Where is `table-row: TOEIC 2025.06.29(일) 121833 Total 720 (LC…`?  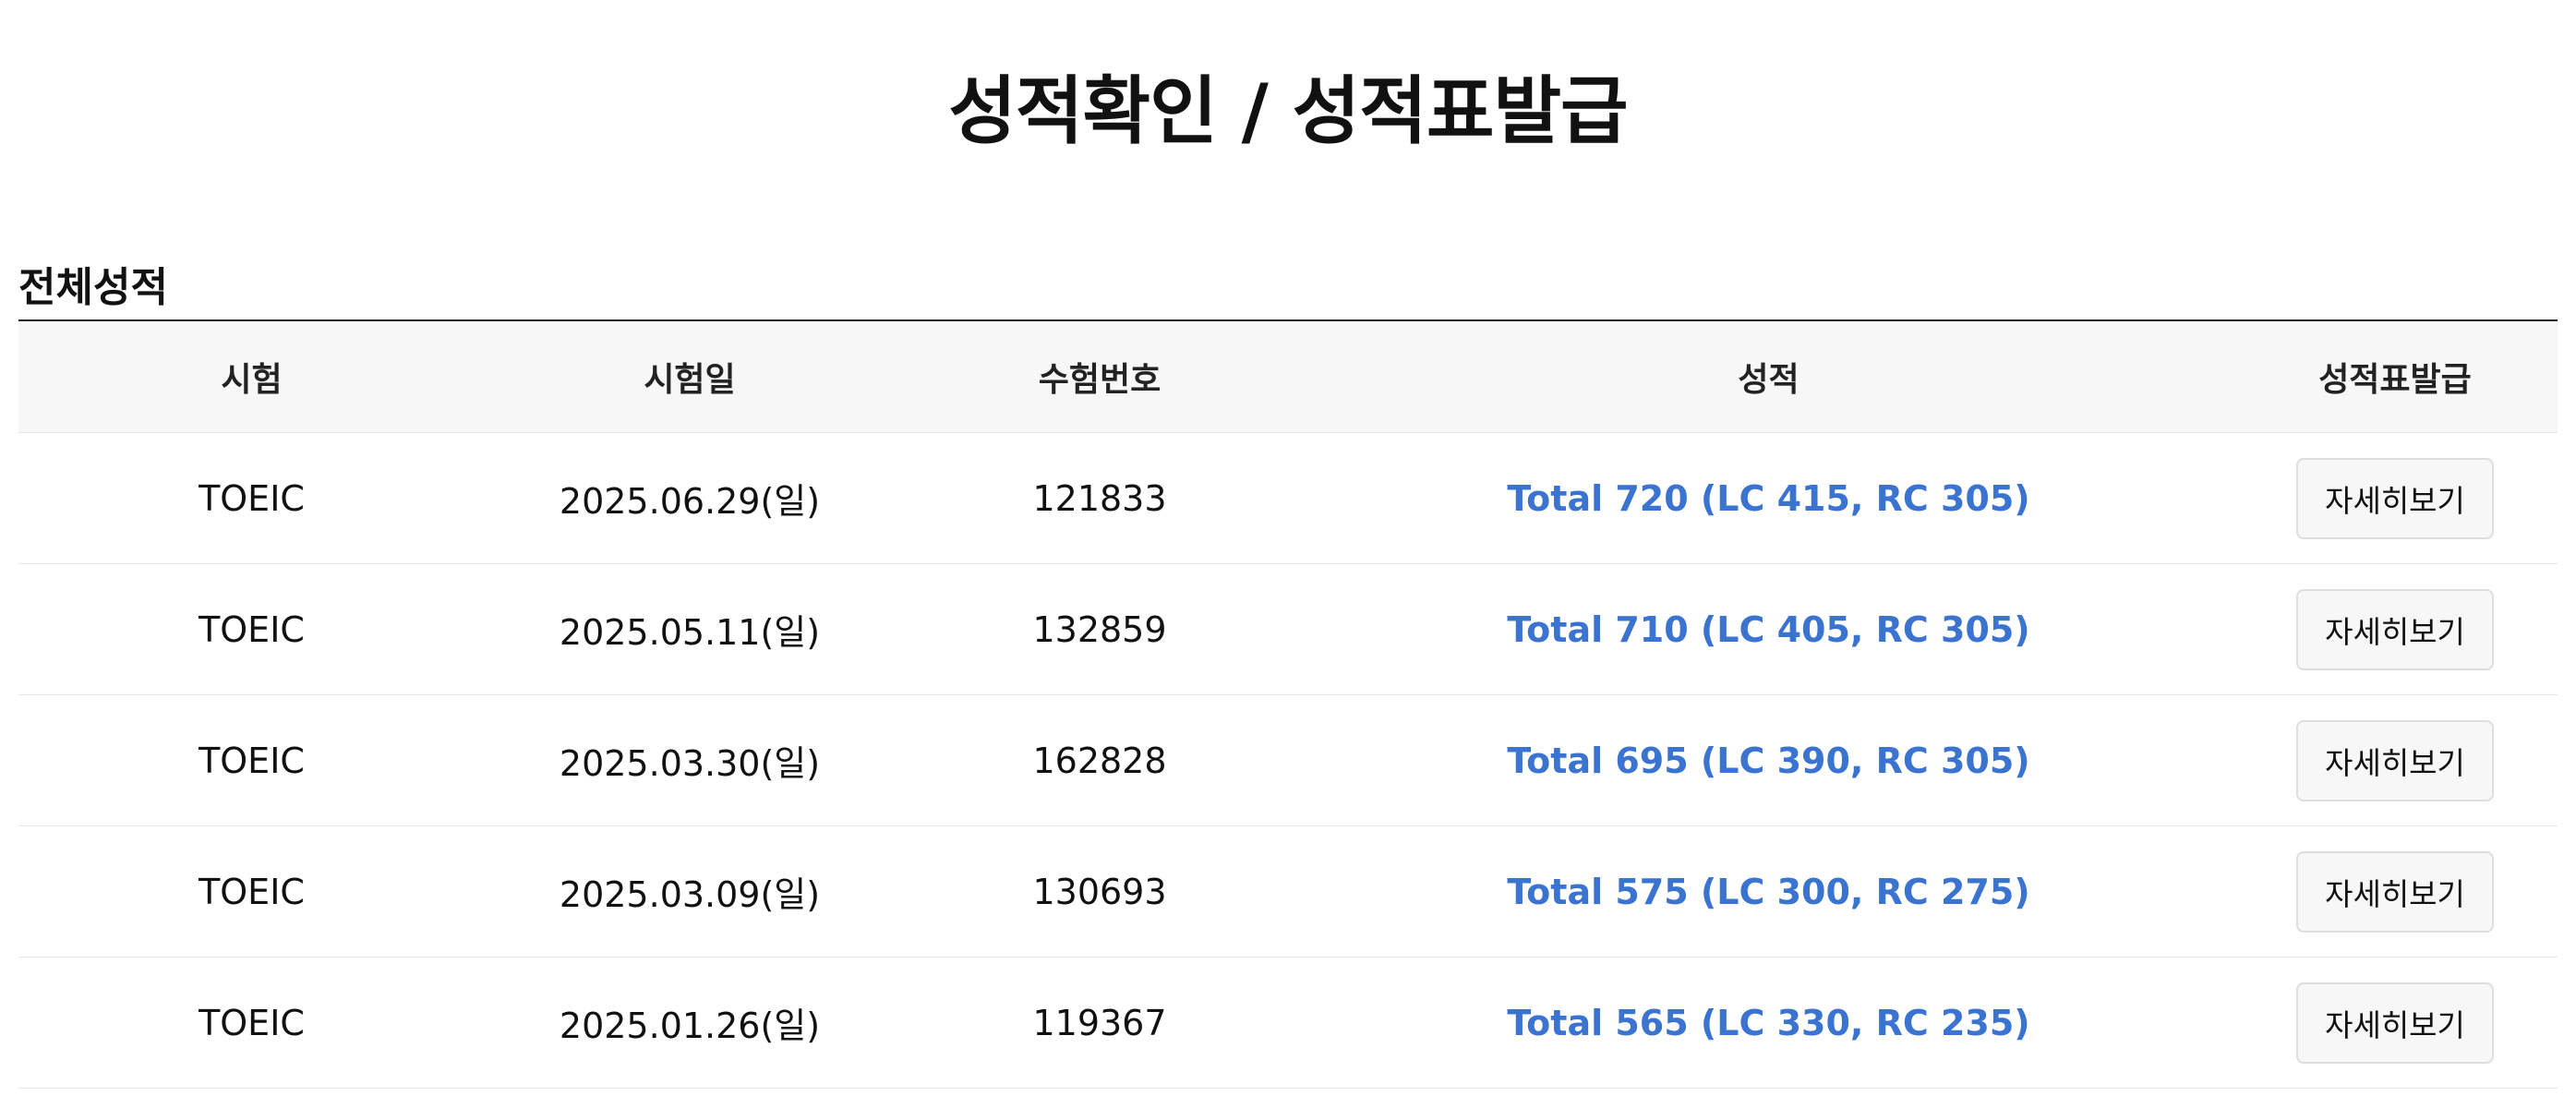 table-row: TOEIC 2025.06.29(일) 121833 Total 720 (LC… is located at coordinates (1288, 498).